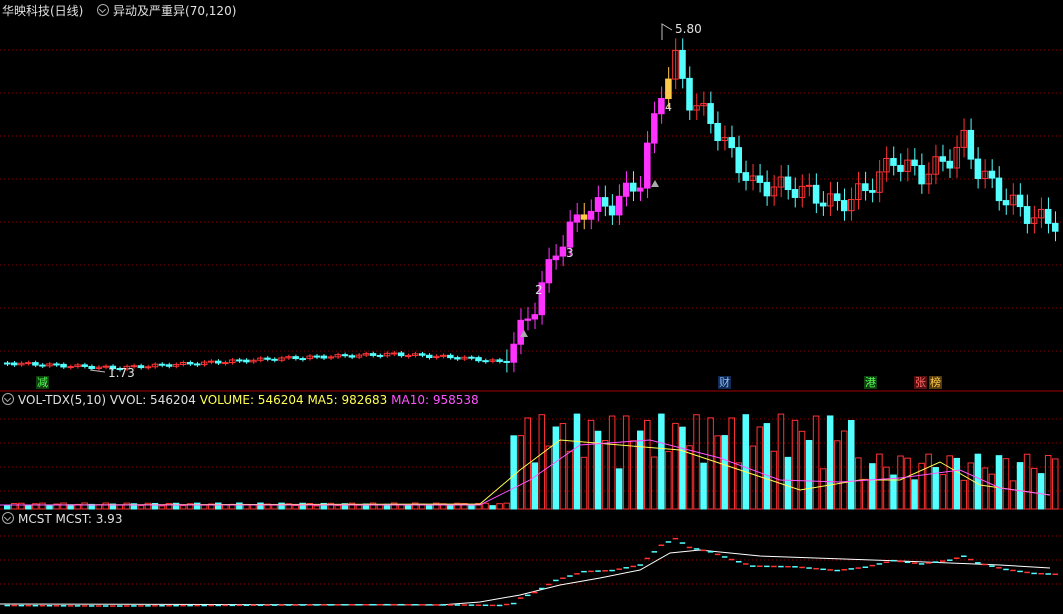 This screenshot has width=1063, height=614. I want to click on signal-marker-2: 2, so click(539, 290).